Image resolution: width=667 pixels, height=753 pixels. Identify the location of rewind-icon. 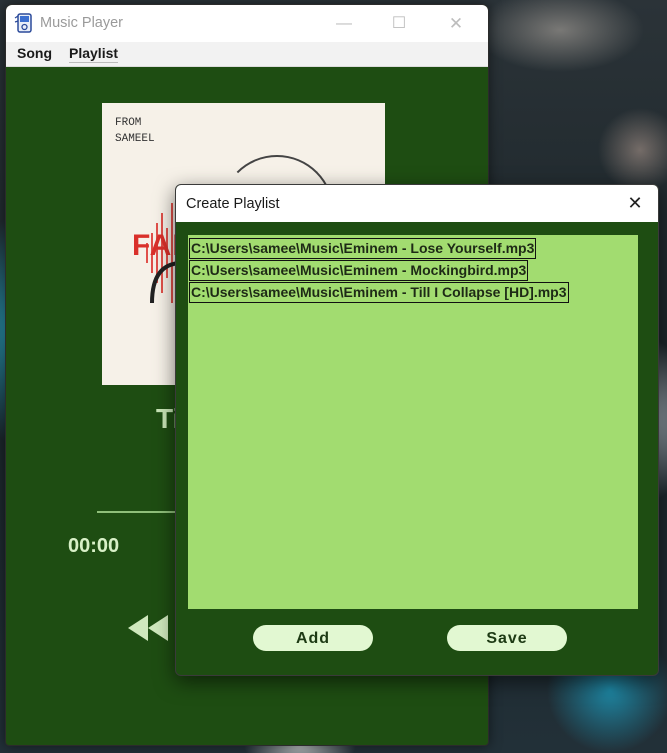
(148, 628).